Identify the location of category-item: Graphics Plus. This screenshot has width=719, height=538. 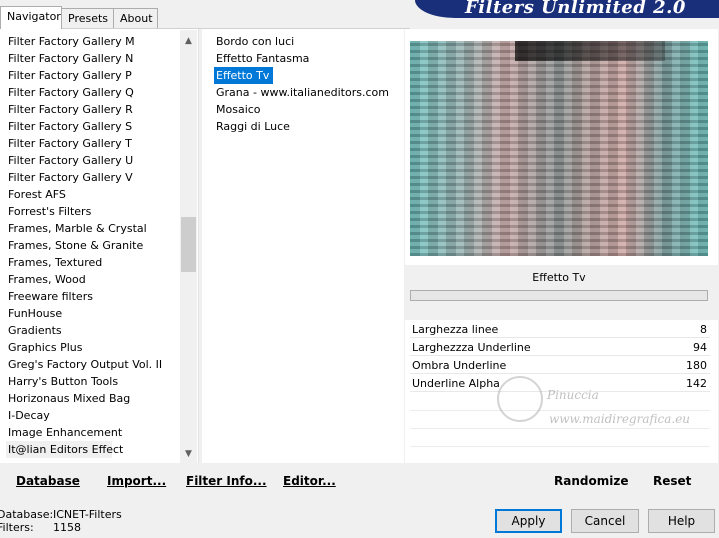
(45, 347).